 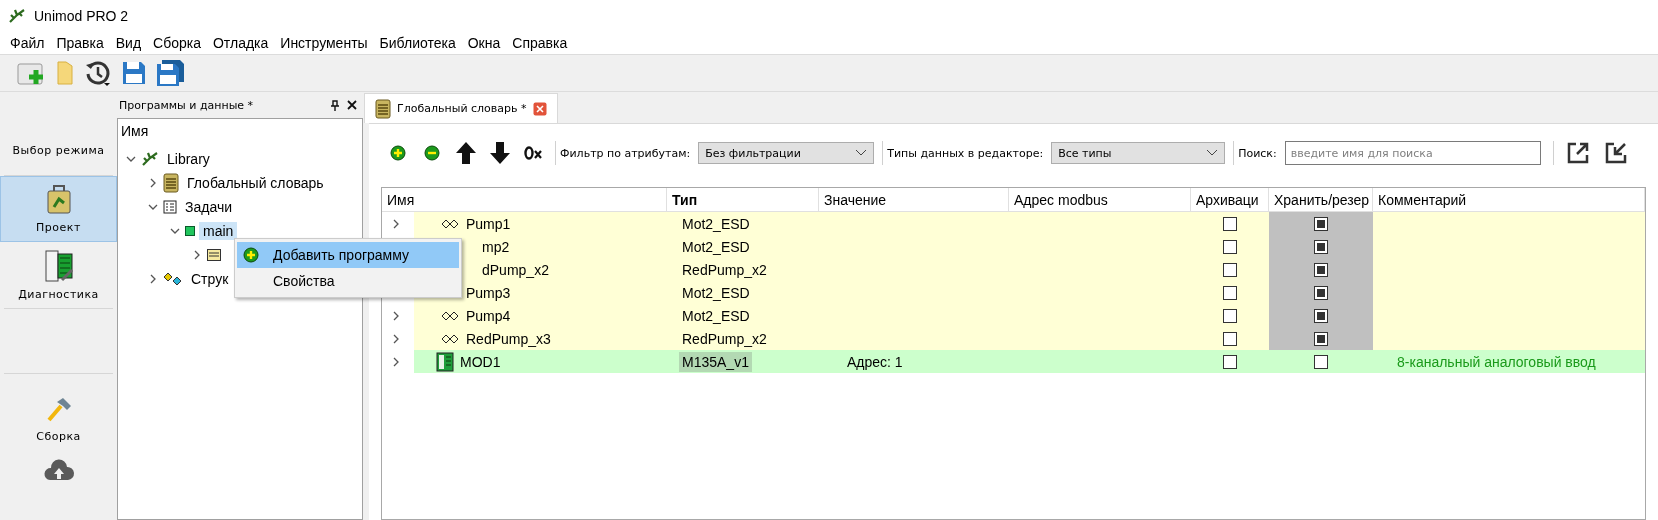 What do you see at coordinates (134, 73) in the screenshot?
I see `save-icon` at bounding box center [134, 73].